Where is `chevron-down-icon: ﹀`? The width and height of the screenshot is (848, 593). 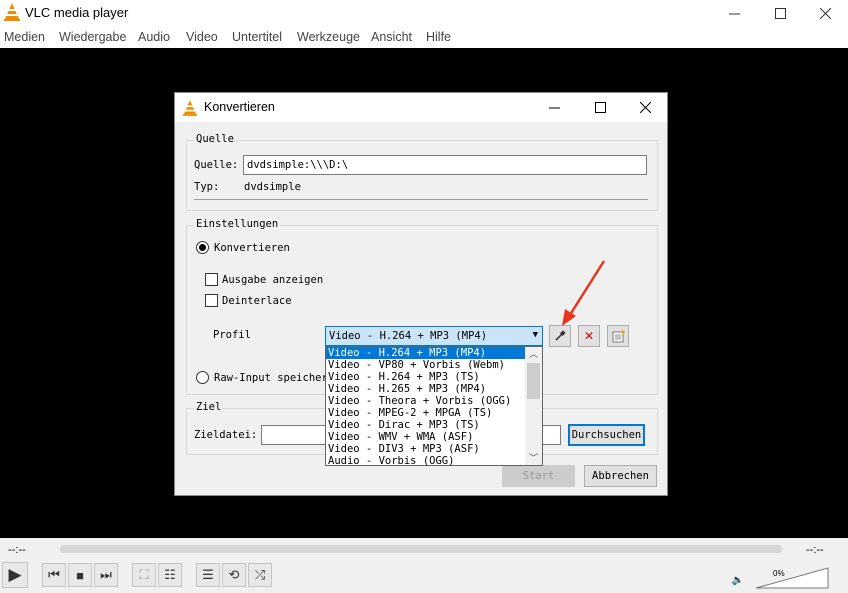 chevron-down-icon: ﹀ is located at coordinates (533, 458).